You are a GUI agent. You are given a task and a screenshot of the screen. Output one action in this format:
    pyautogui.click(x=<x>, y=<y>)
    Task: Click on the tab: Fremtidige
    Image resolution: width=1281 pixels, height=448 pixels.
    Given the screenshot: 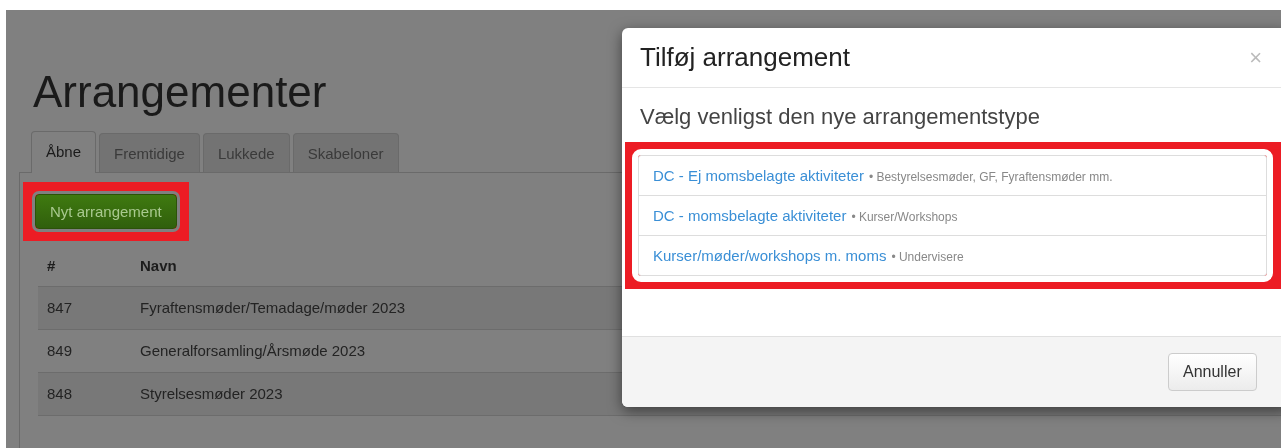 What is the action you would take?
    pyautogui.click(x=149, y=152)
    